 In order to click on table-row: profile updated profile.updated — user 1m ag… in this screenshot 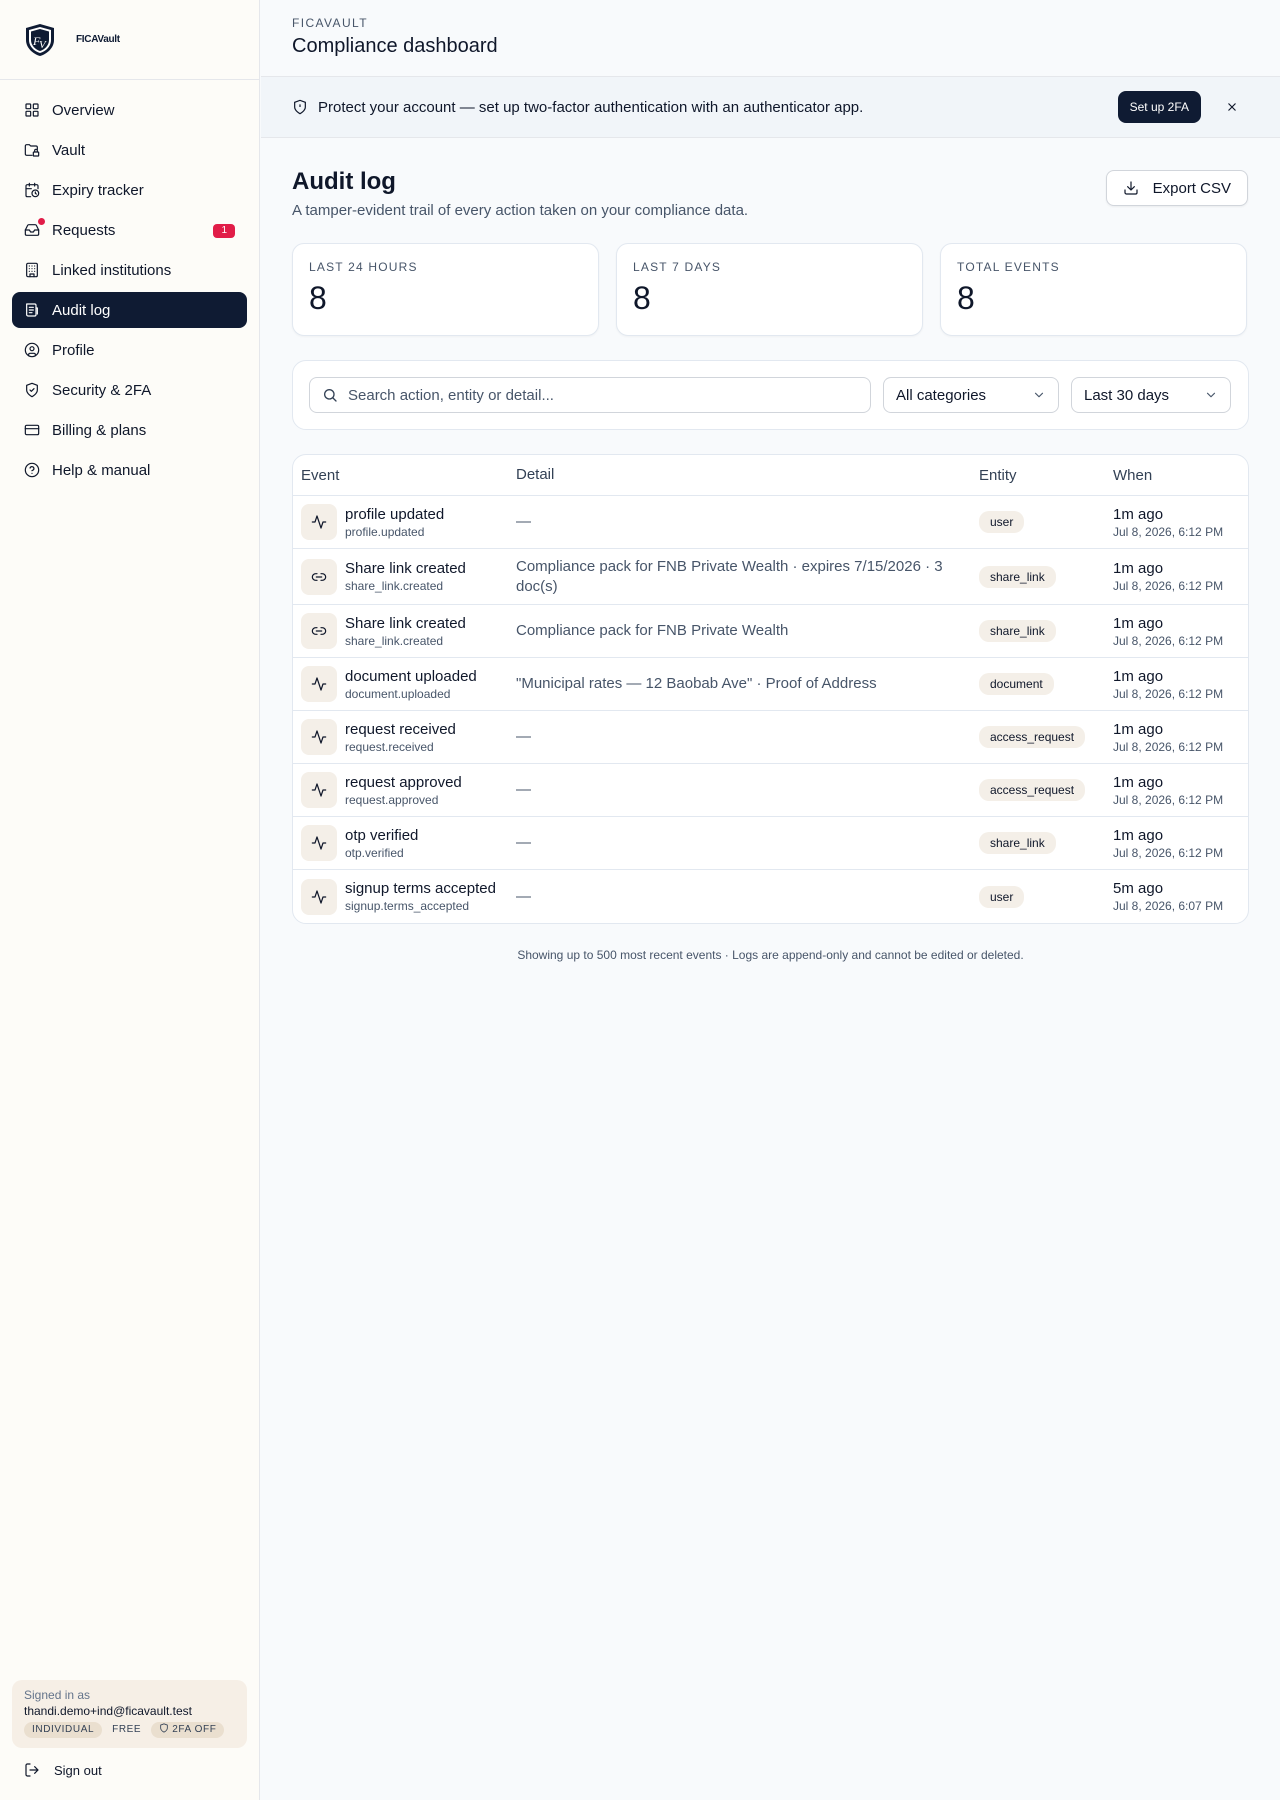, I will do `click(770, 522)`.